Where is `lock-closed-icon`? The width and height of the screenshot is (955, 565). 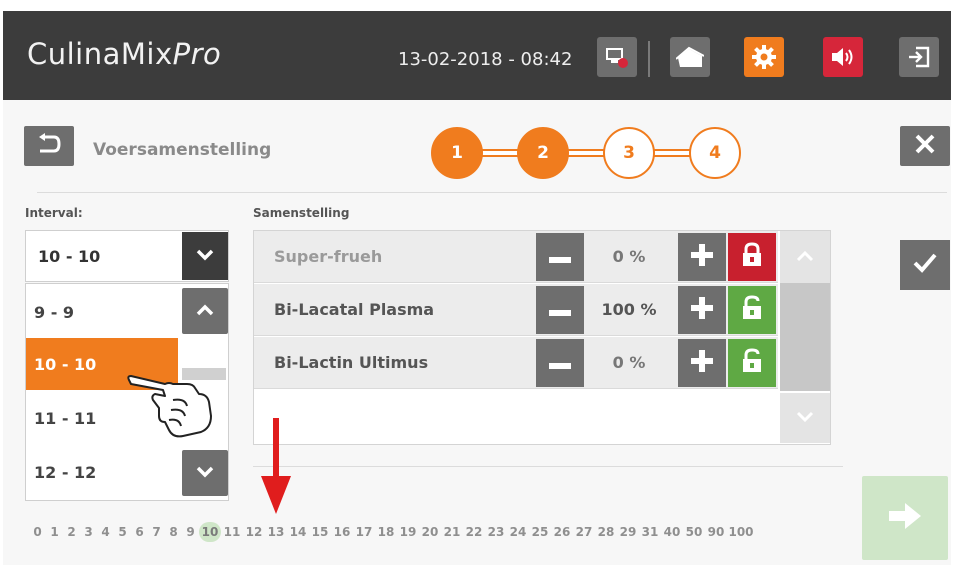 lock-closed-icon is located at coordinates (752, 257).